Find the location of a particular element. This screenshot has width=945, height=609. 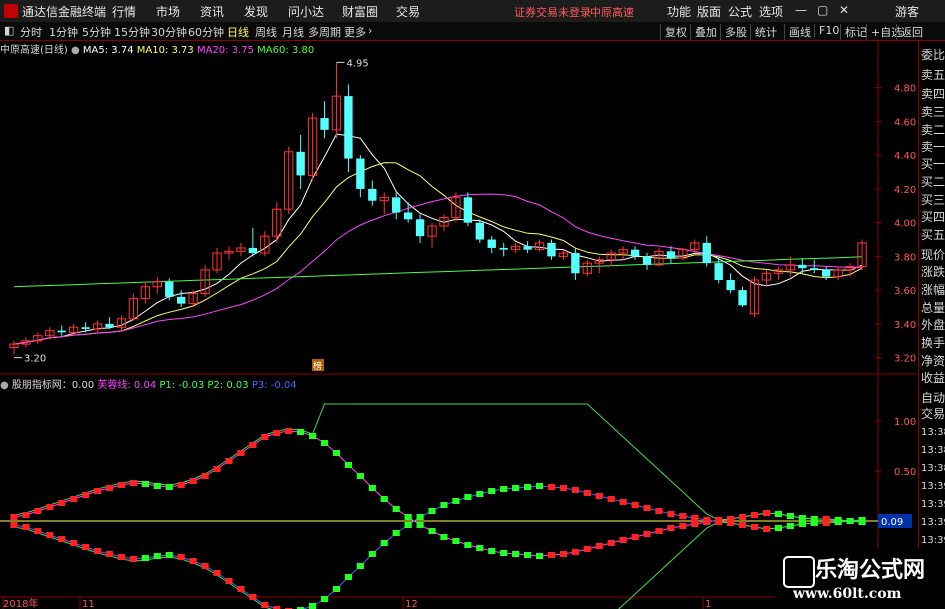

indicator-settings-icon: ● is located at coordinates (4, 385).